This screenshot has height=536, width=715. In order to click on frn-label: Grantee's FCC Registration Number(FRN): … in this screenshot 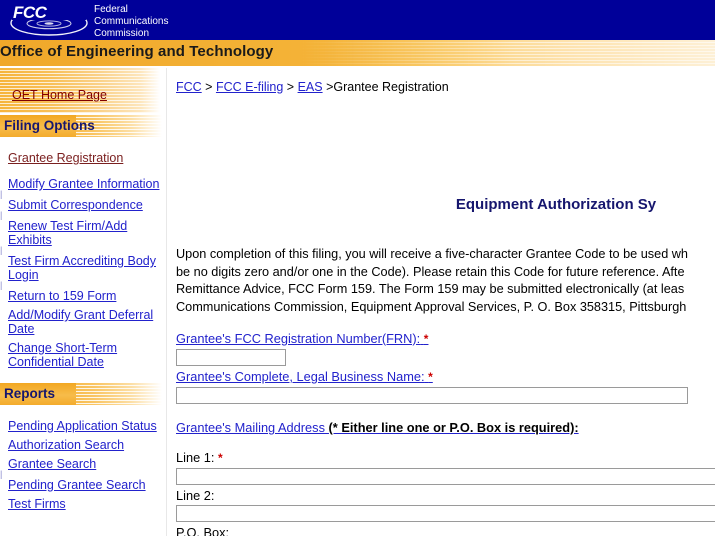, I will do `click(445, 339)`.